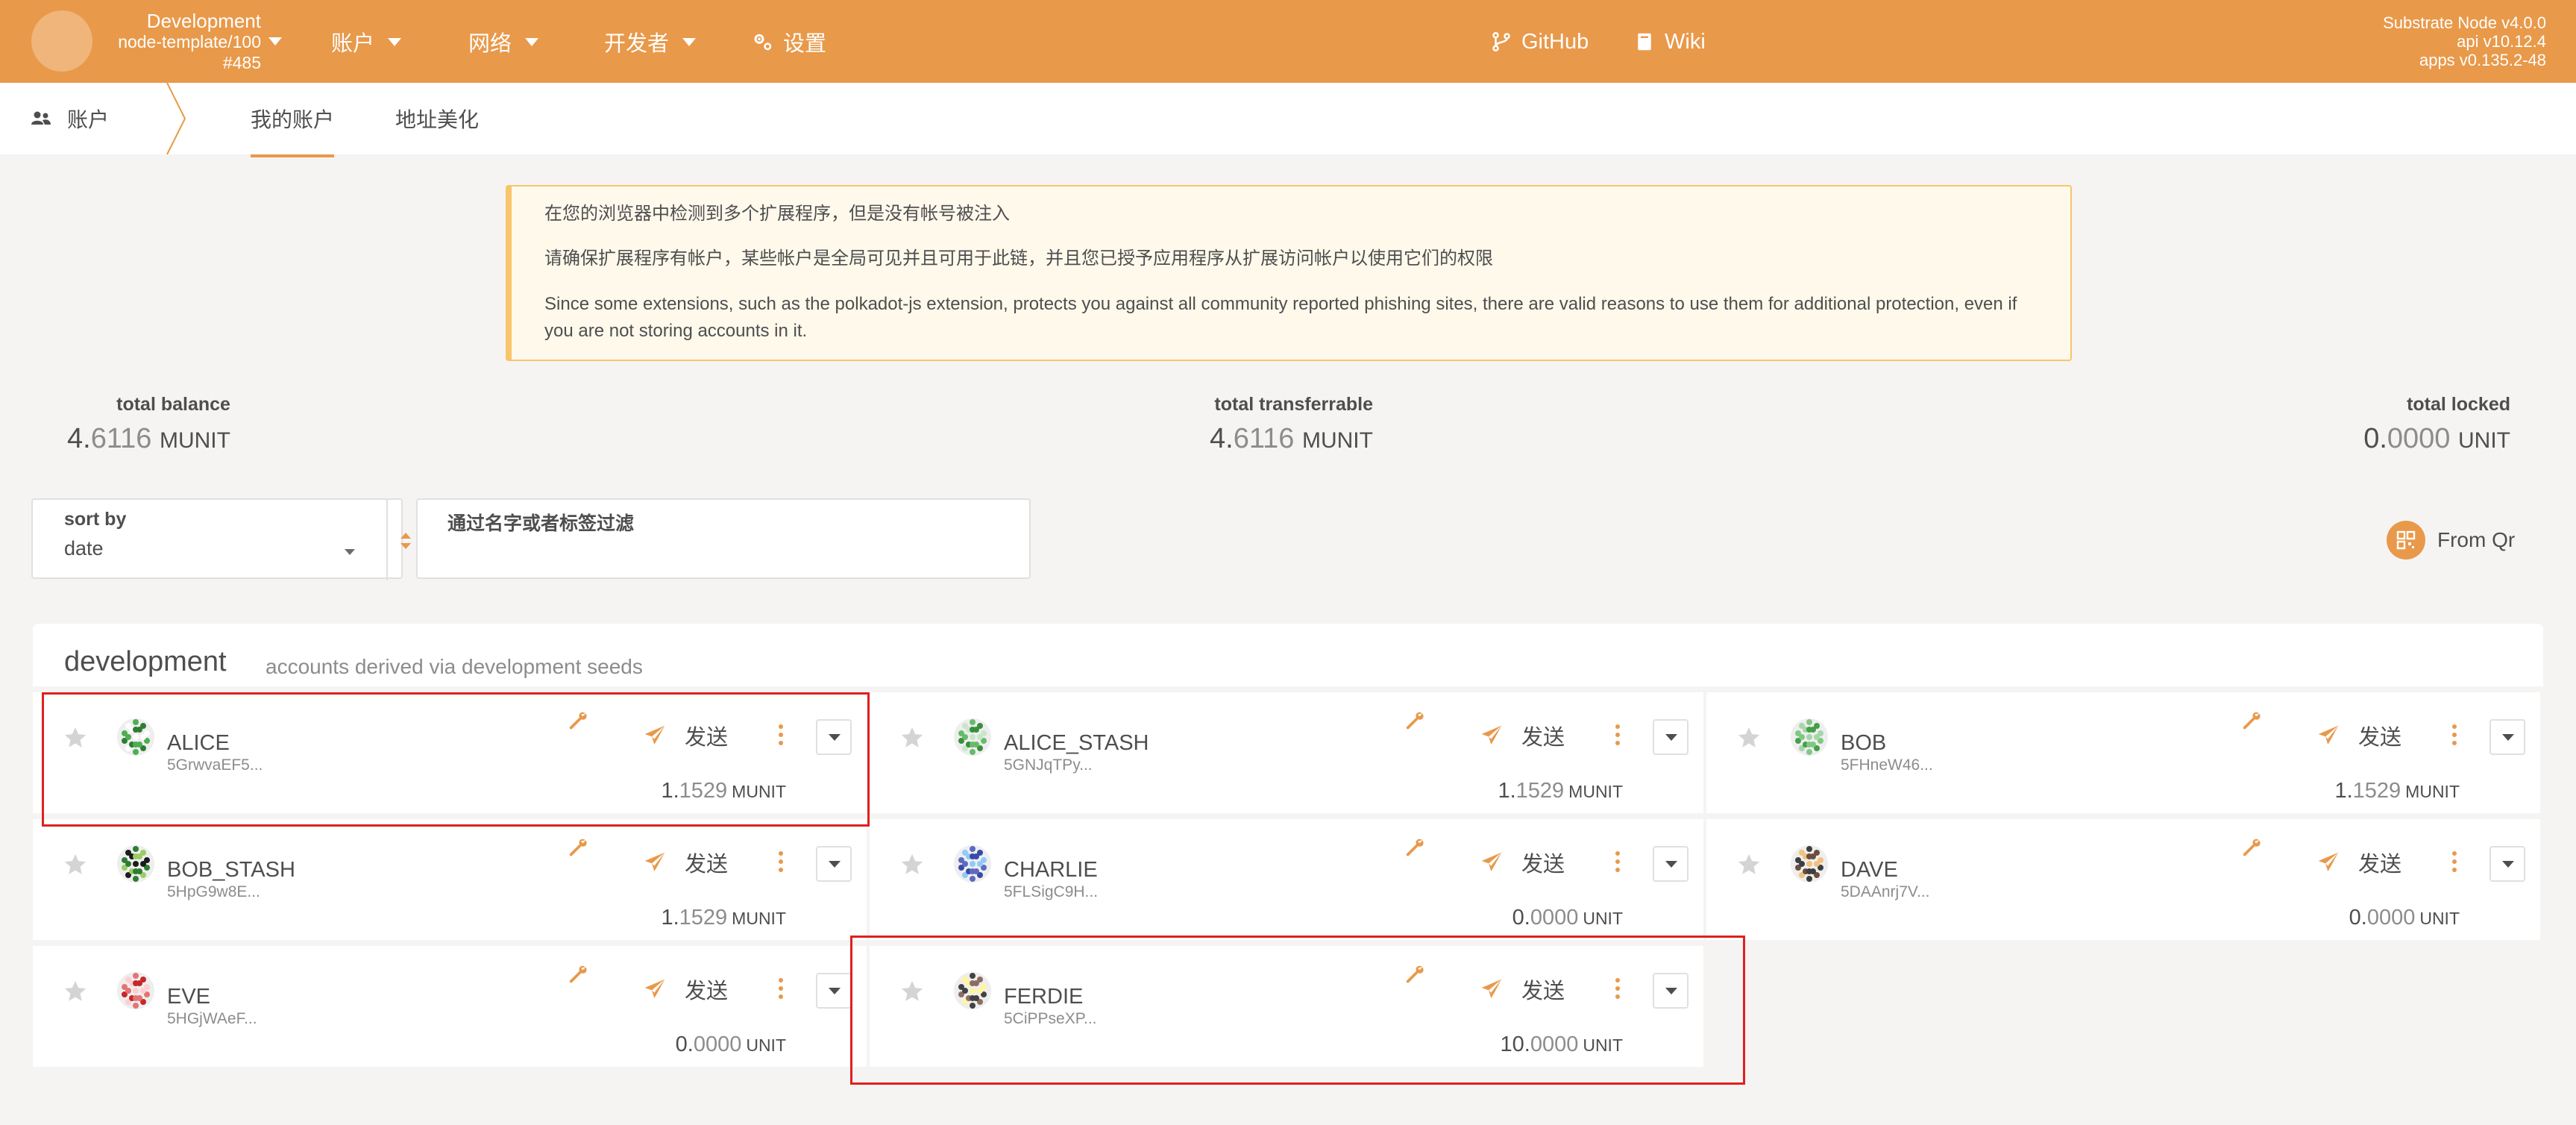 This screenshot has width=2576, height=1125. I want to click on filter-input-box: 通过名字或者标签过滤, so click(724, 538).